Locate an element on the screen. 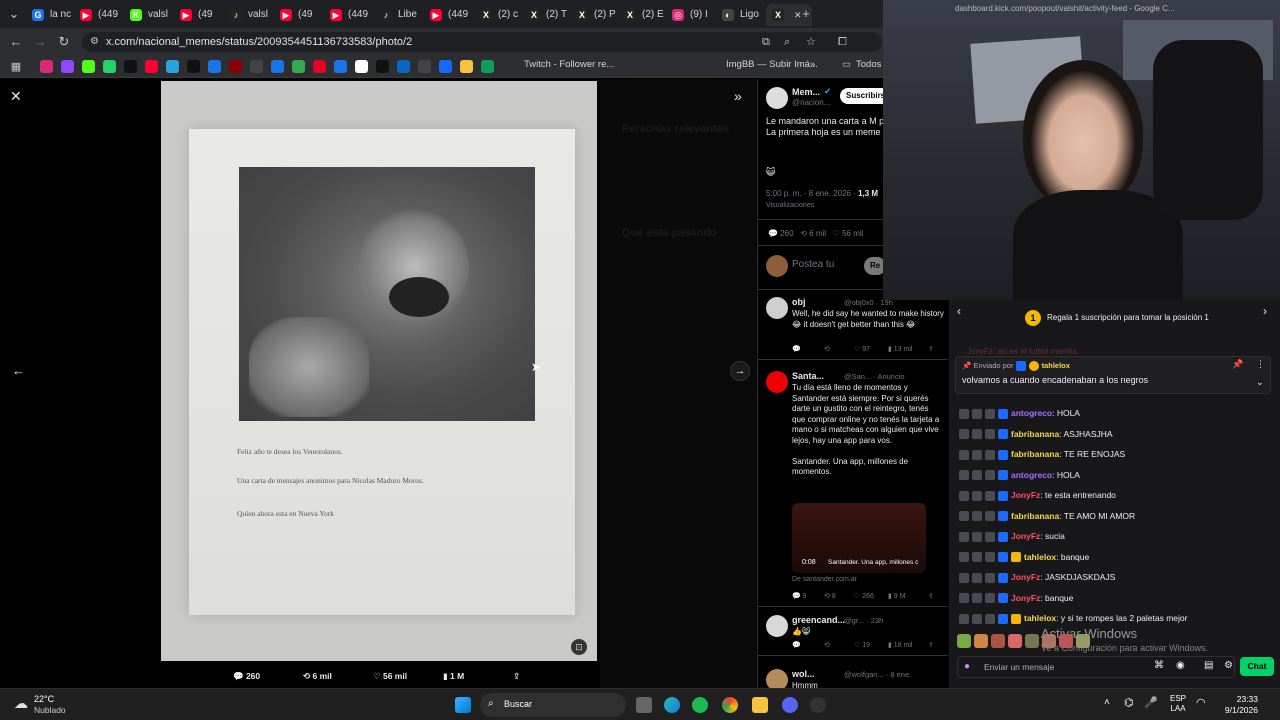 This screenshot has width=1280, height=720. bookmark-photos-icon is located at coordinates (466, 66).